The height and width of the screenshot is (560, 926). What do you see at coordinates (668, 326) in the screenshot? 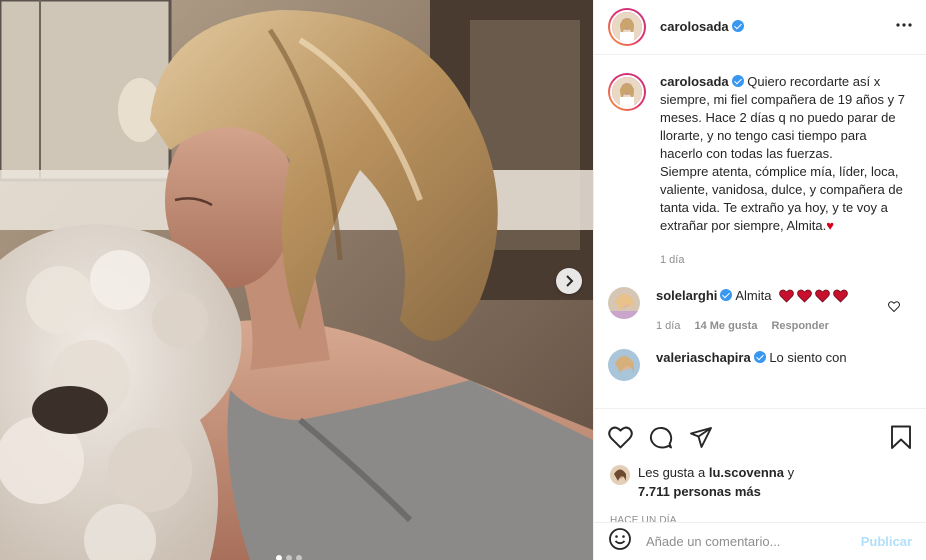
I see `comment-time: 1 día` at bounding box center [668, 326].